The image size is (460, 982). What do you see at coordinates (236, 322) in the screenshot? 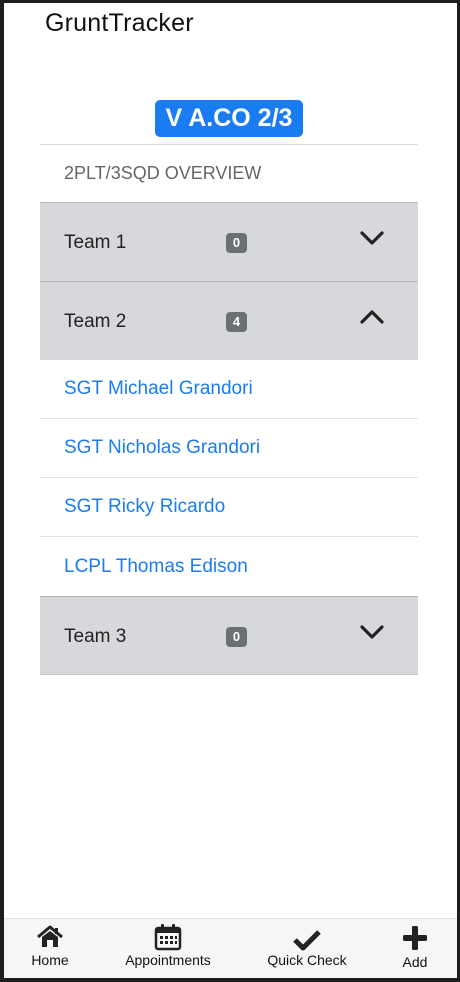
I see `team-count-badge: 4` at bounding box center [236, 322].